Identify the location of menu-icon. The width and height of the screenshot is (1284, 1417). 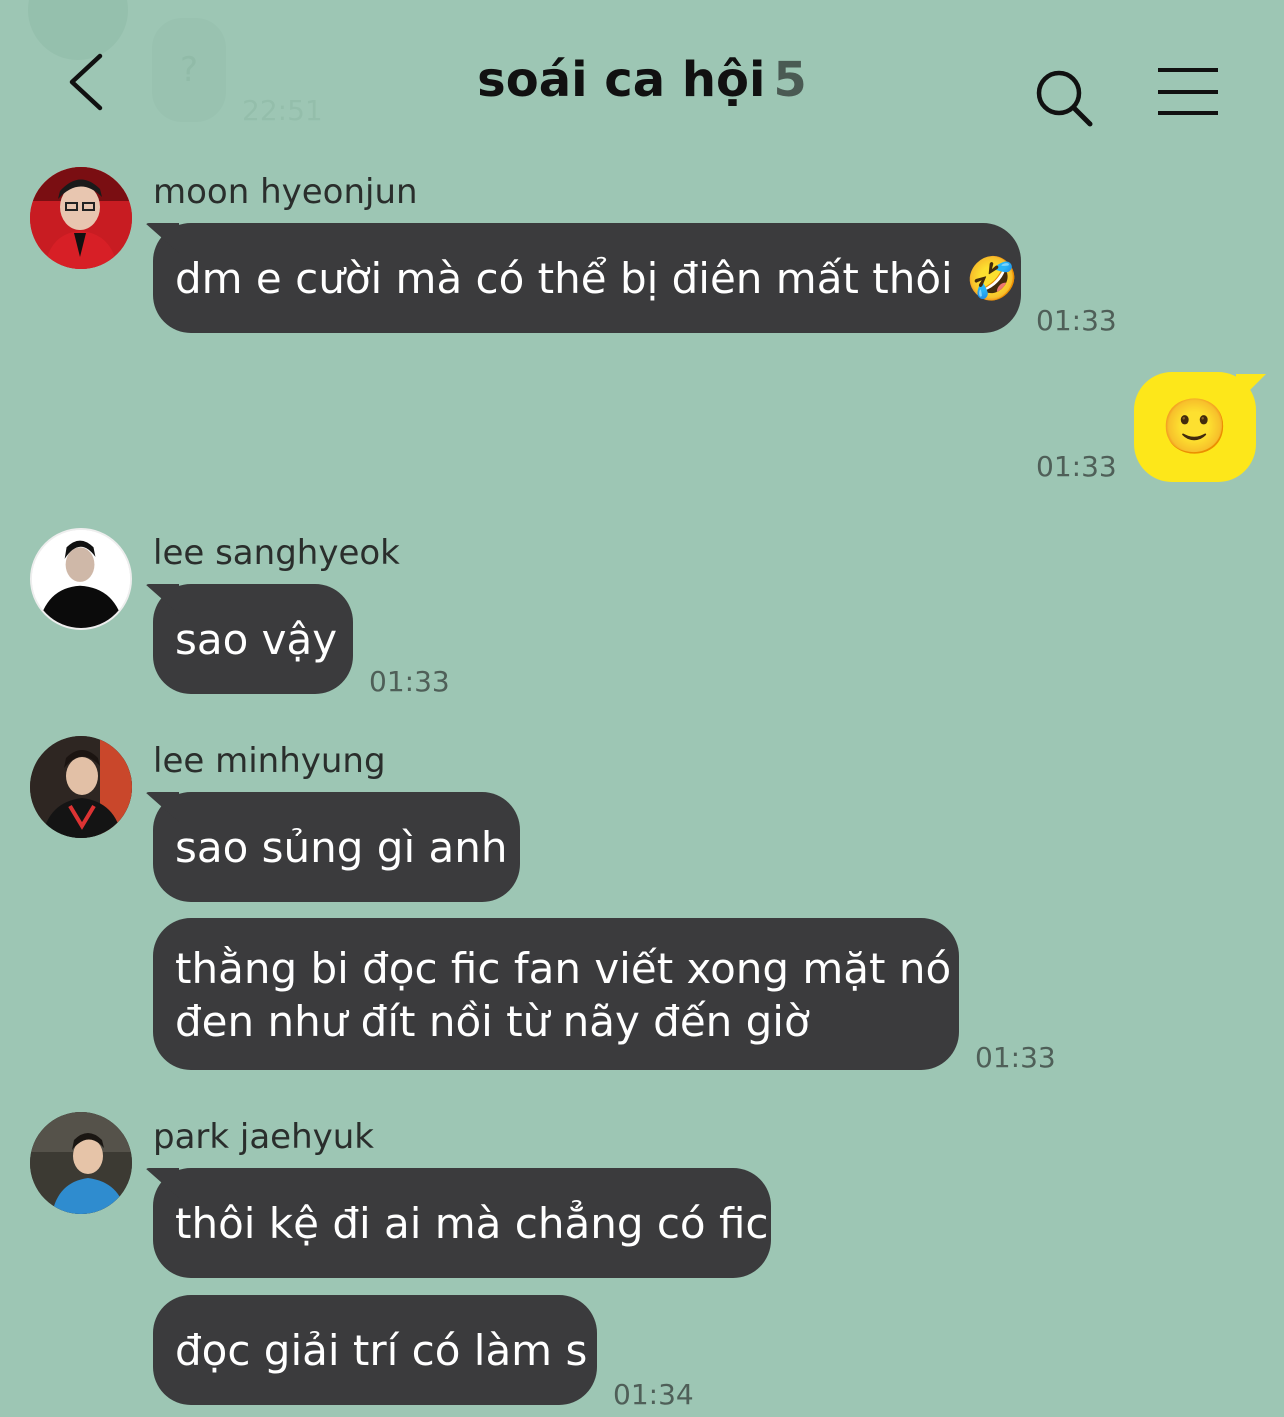
(1188, 91).